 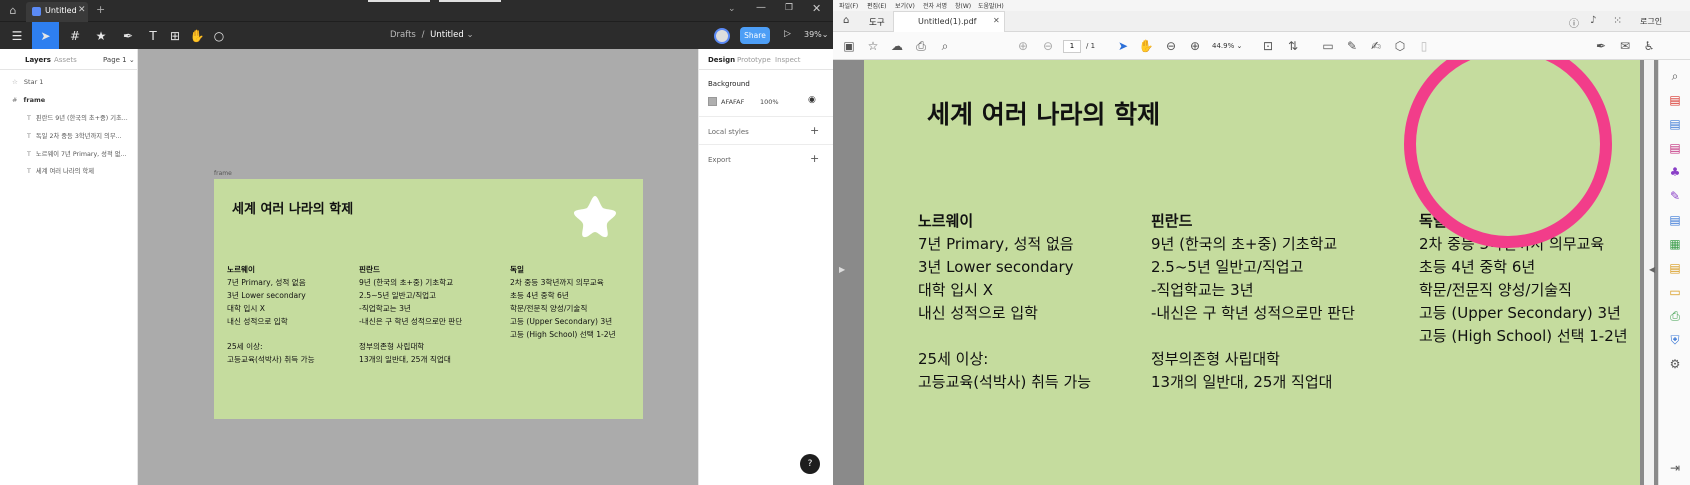 What do you see at coordinates (1072, 46) in the screenshot?
I see `page-number-field: 1` at bounding box center [1072, 46].